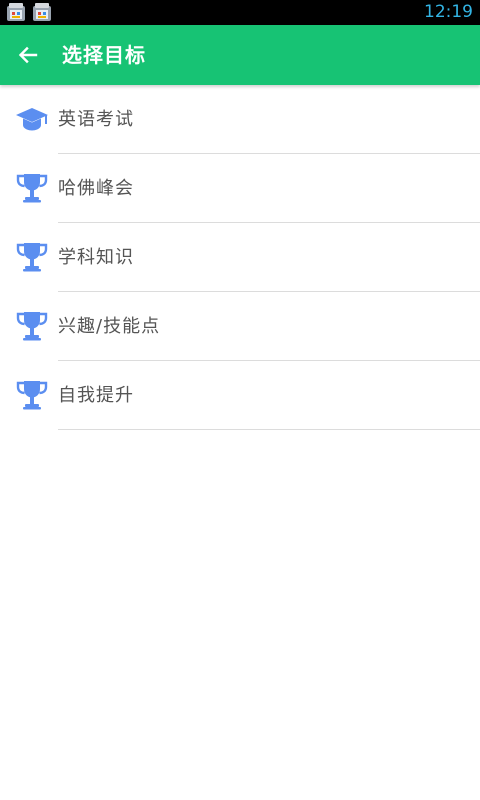  I want to click on page-title: 选择目标, so click(104, 55).